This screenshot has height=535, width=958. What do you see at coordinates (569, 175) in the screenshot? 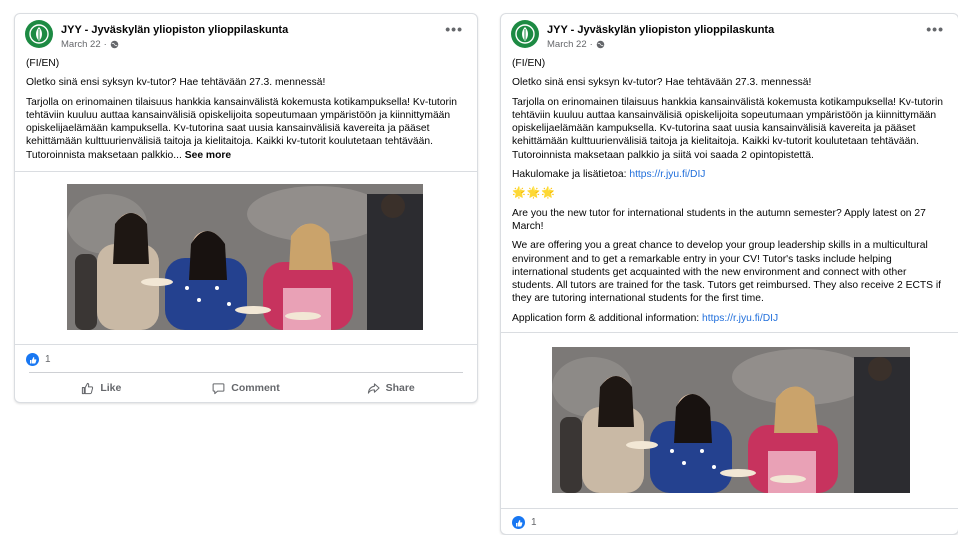
I see `apply-fi-label: Hakulomake ja lisätietoa:` at bounding box center [569, 175].